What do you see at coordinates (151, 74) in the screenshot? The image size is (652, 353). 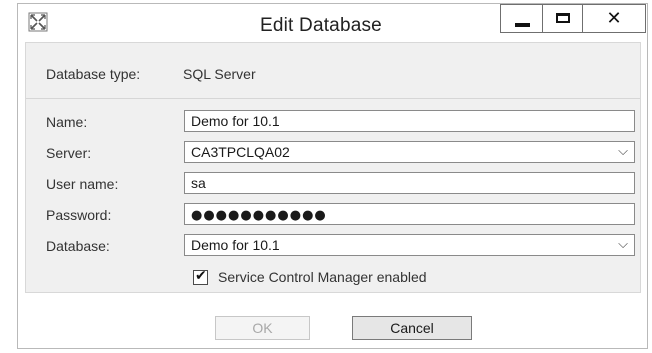 I see `database-type-row: Database type: SQL Server` at bounding box center [151, 74].